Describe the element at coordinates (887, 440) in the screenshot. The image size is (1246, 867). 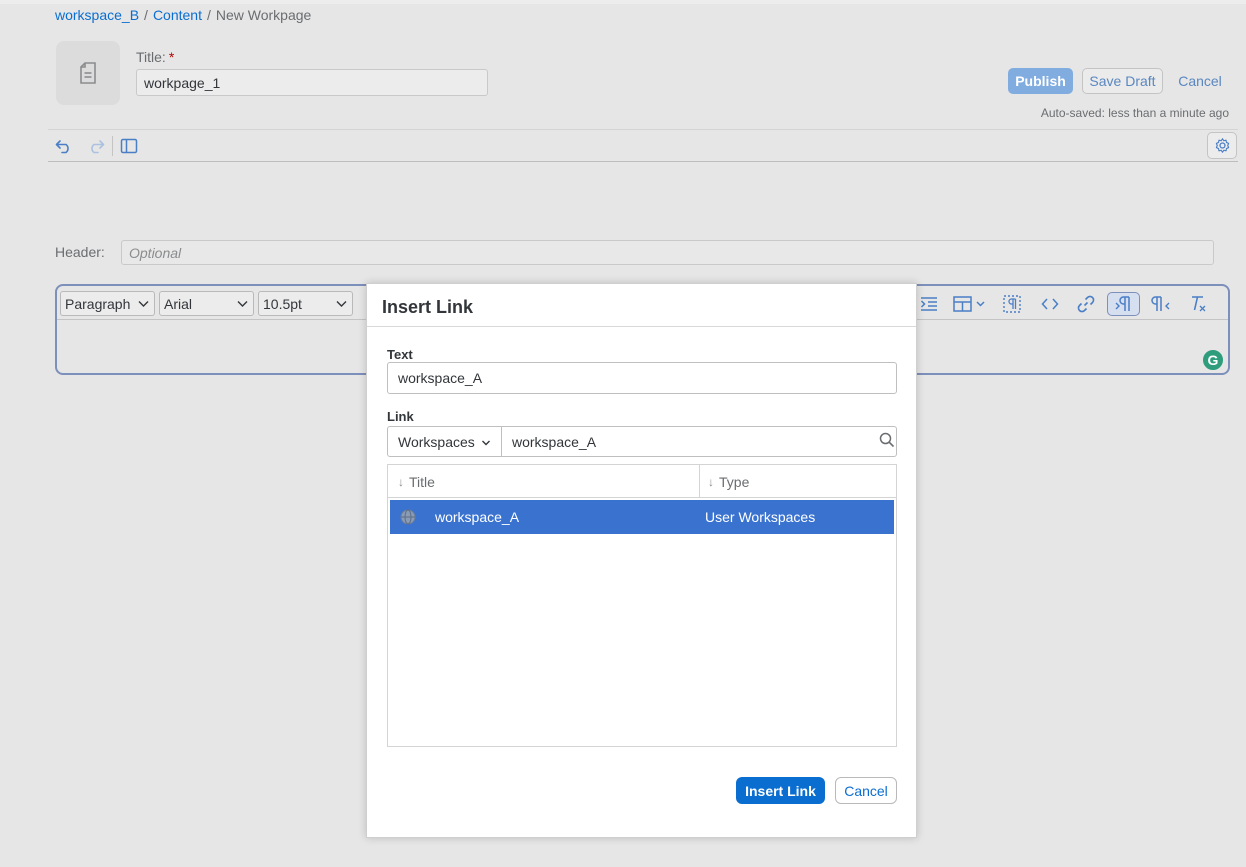
I see `search-icon` at that location.